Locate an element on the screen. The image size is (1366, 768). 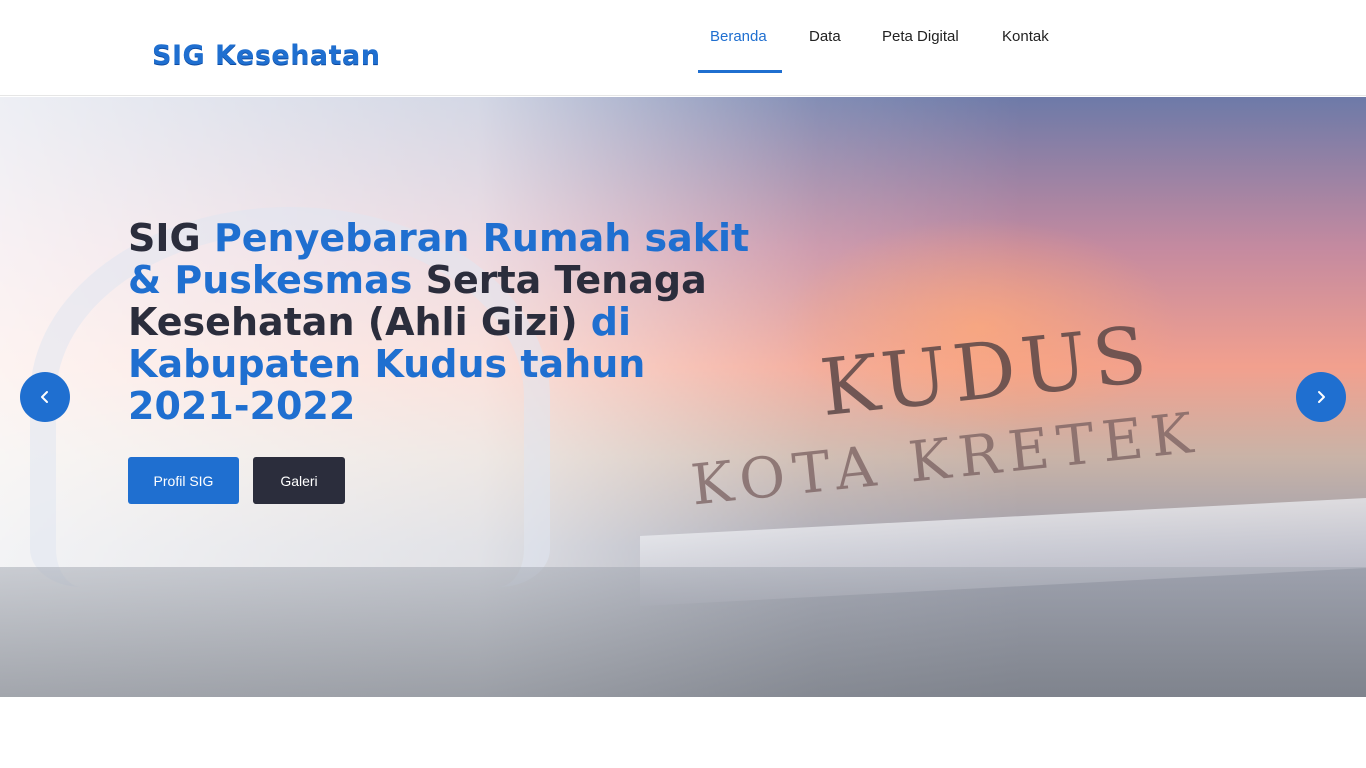
chevron-left-icon is located at coordinates (44, 397).